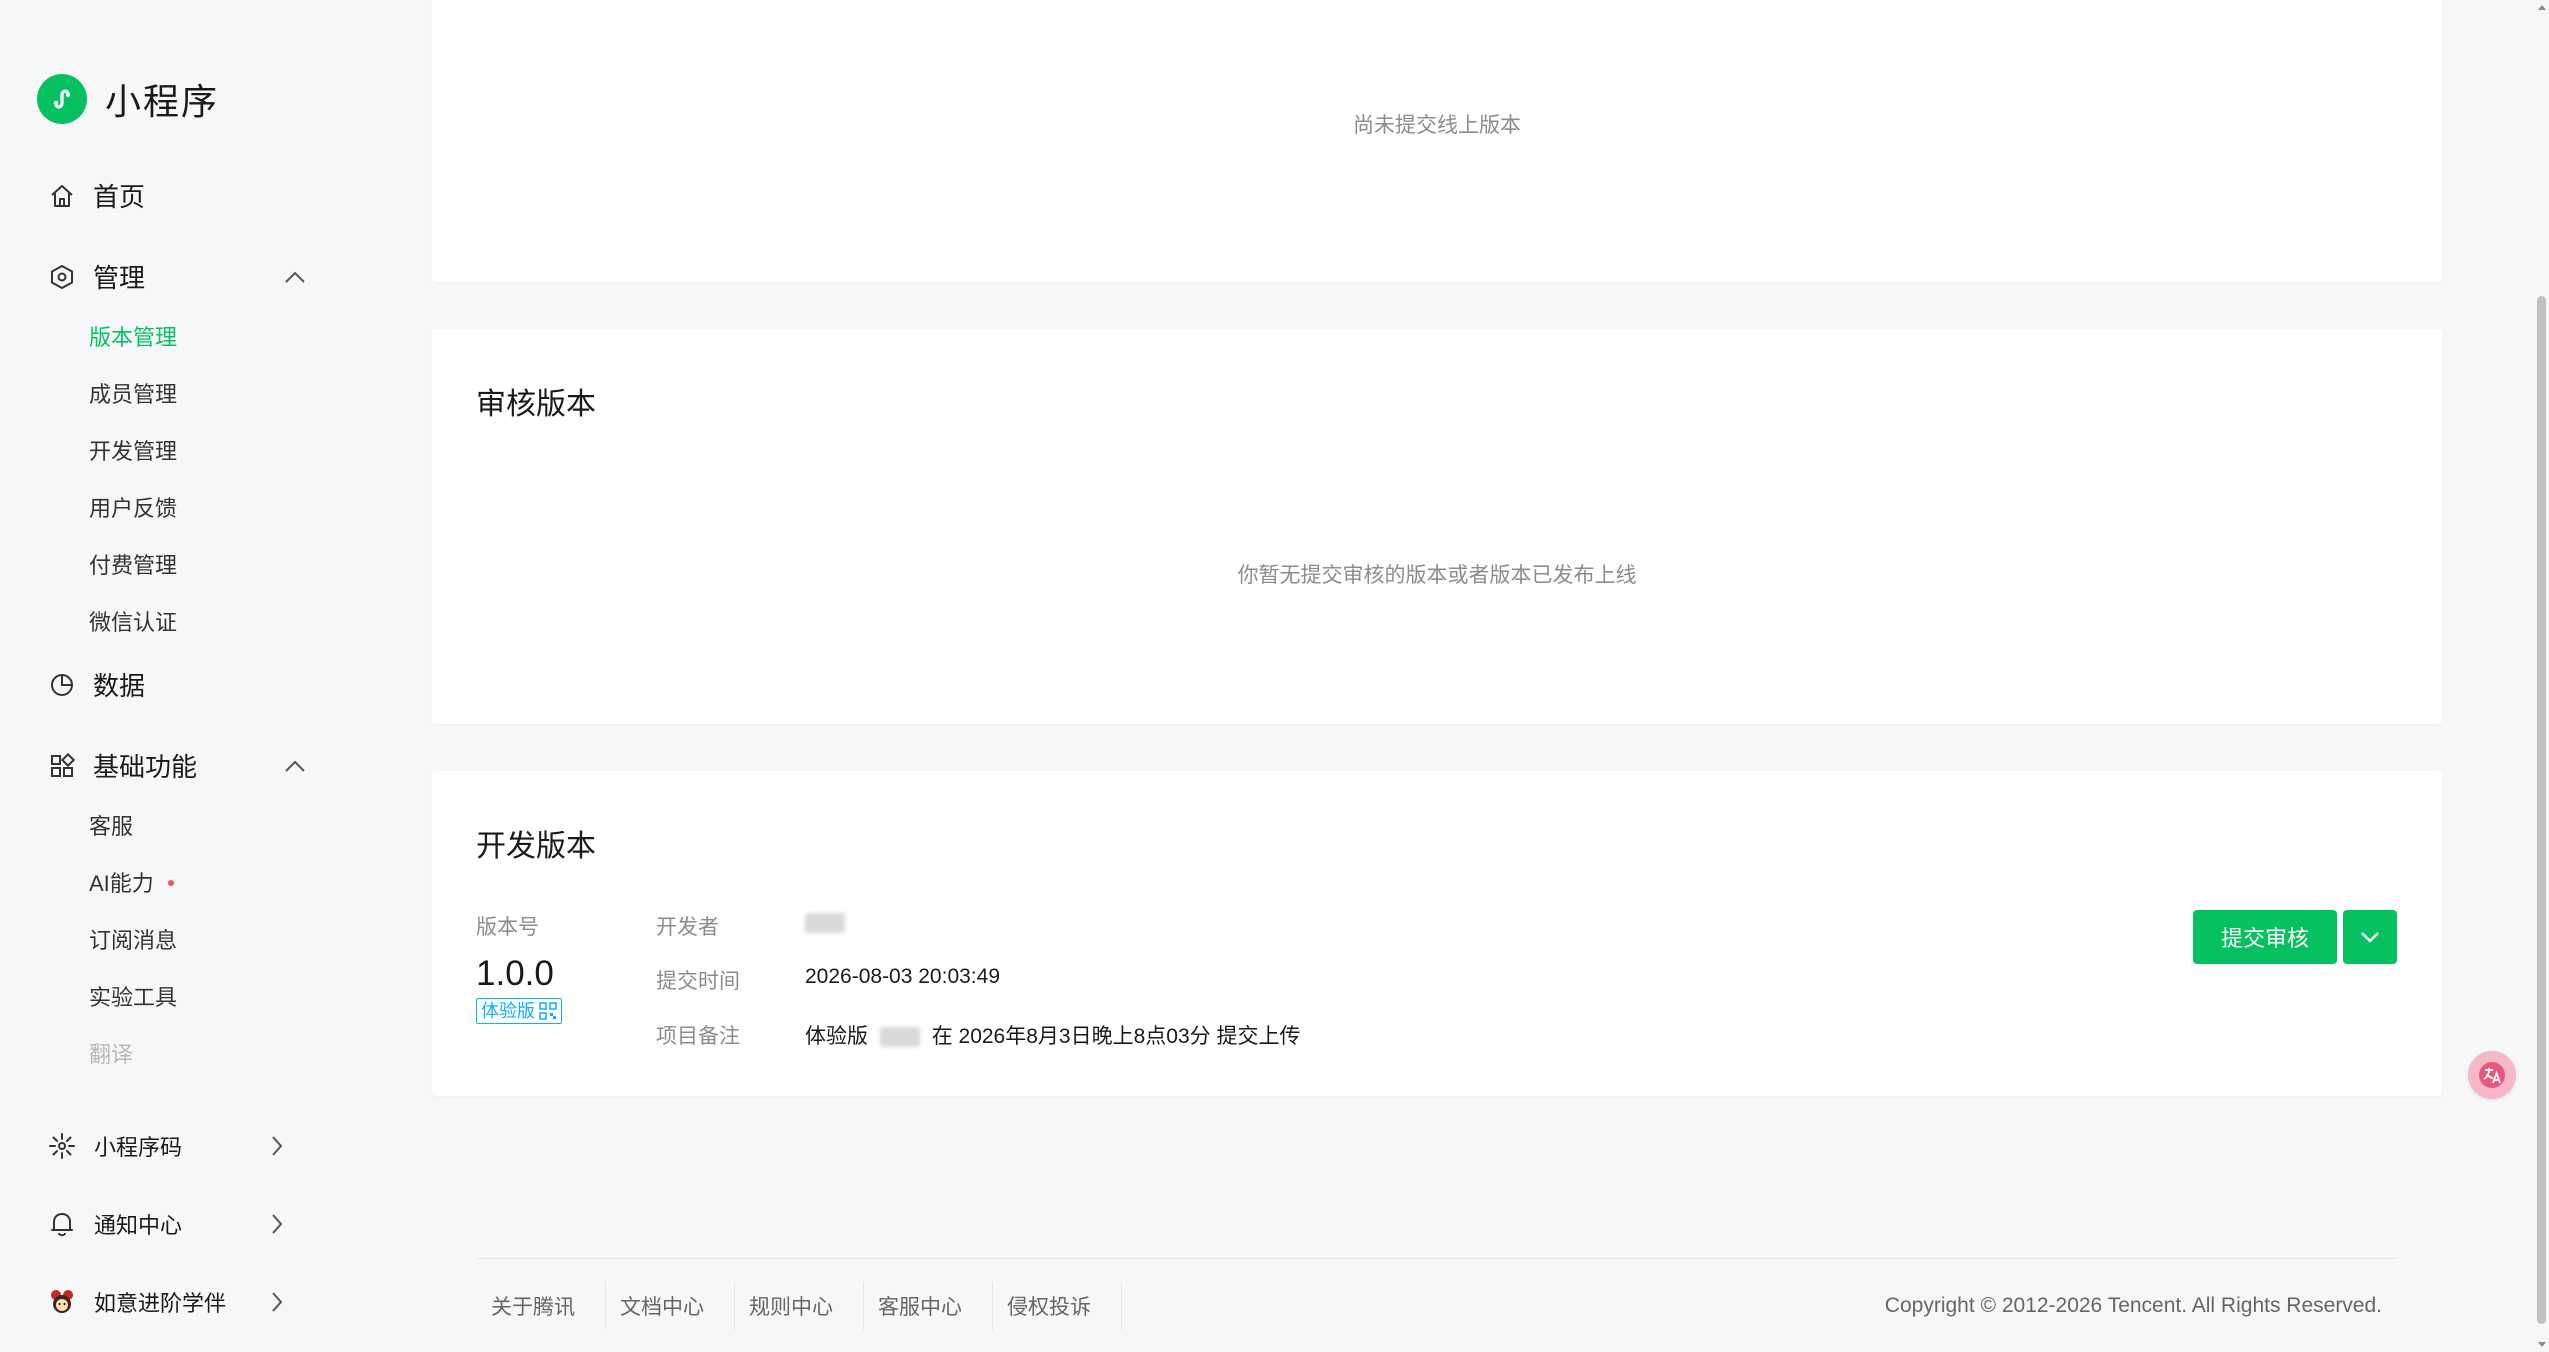 The width and height of the screenshot is (2549, 1352). I want to click on sidebar-item-ai-capability: AI能力, so click(131, 882).